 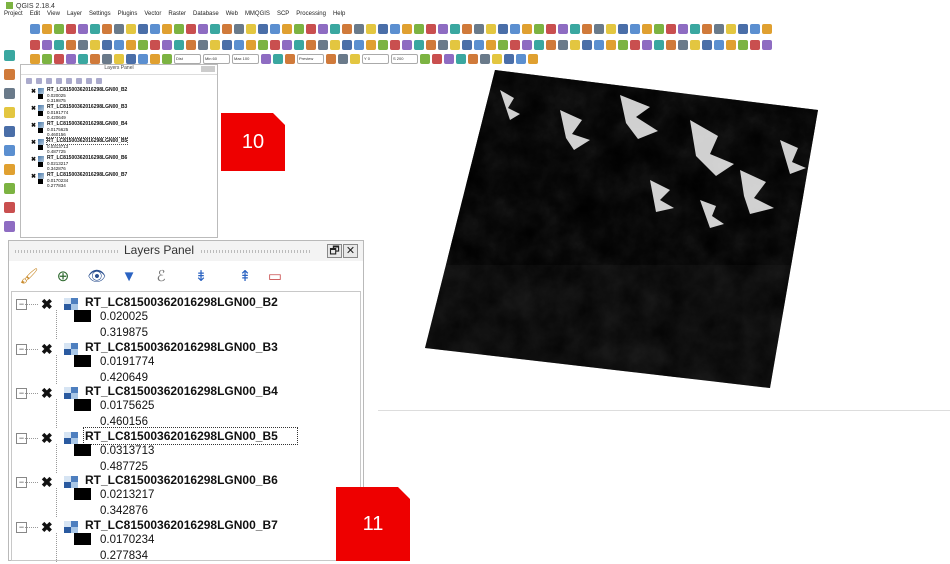 I want to click on filter-icon: ▼, so click(x=129, y=277).